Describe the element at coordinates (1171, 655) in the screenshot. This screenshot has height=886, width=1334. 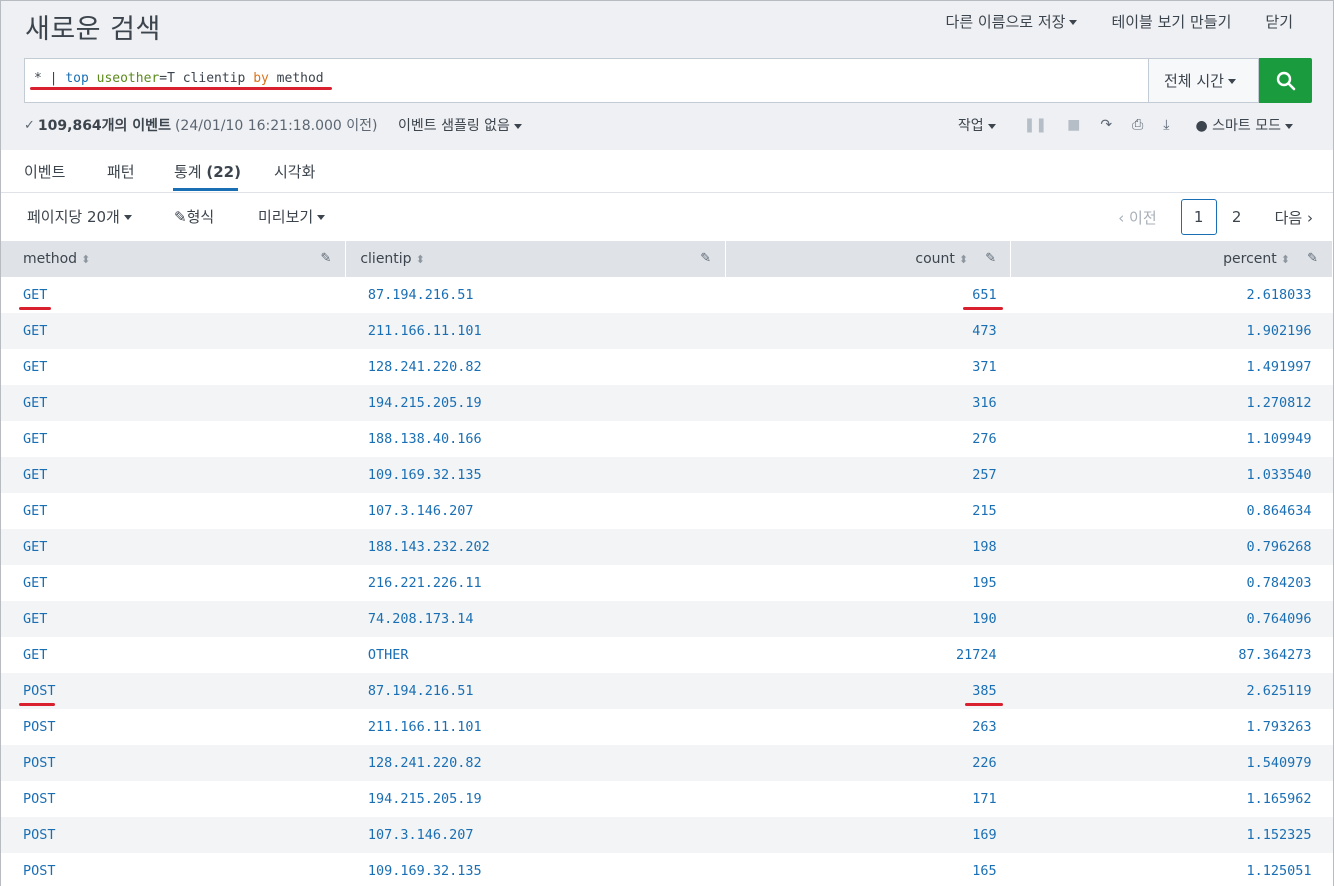
I see `cell-percent: 87.364273` at that location.